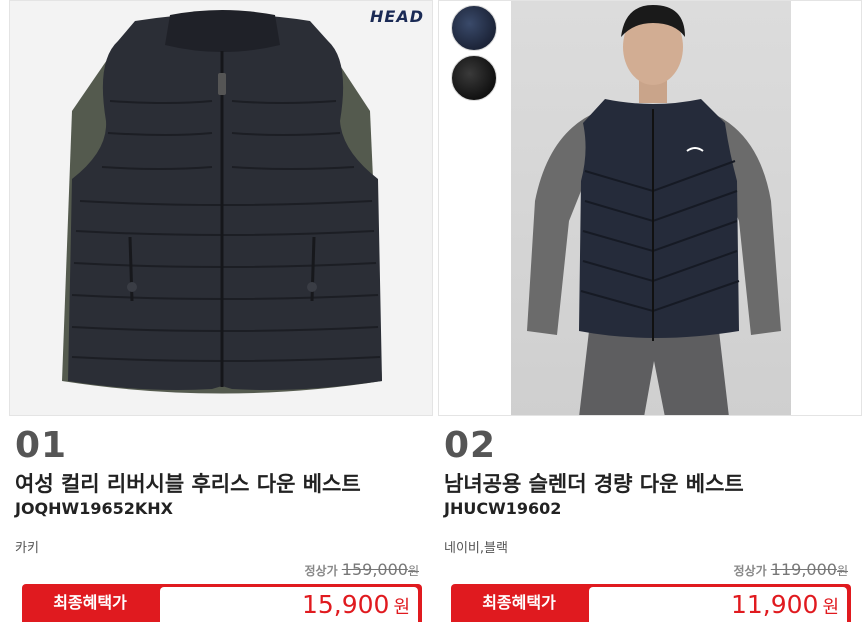  I want to click on product-code: JOQHW19652KHX, so click(94, 508).